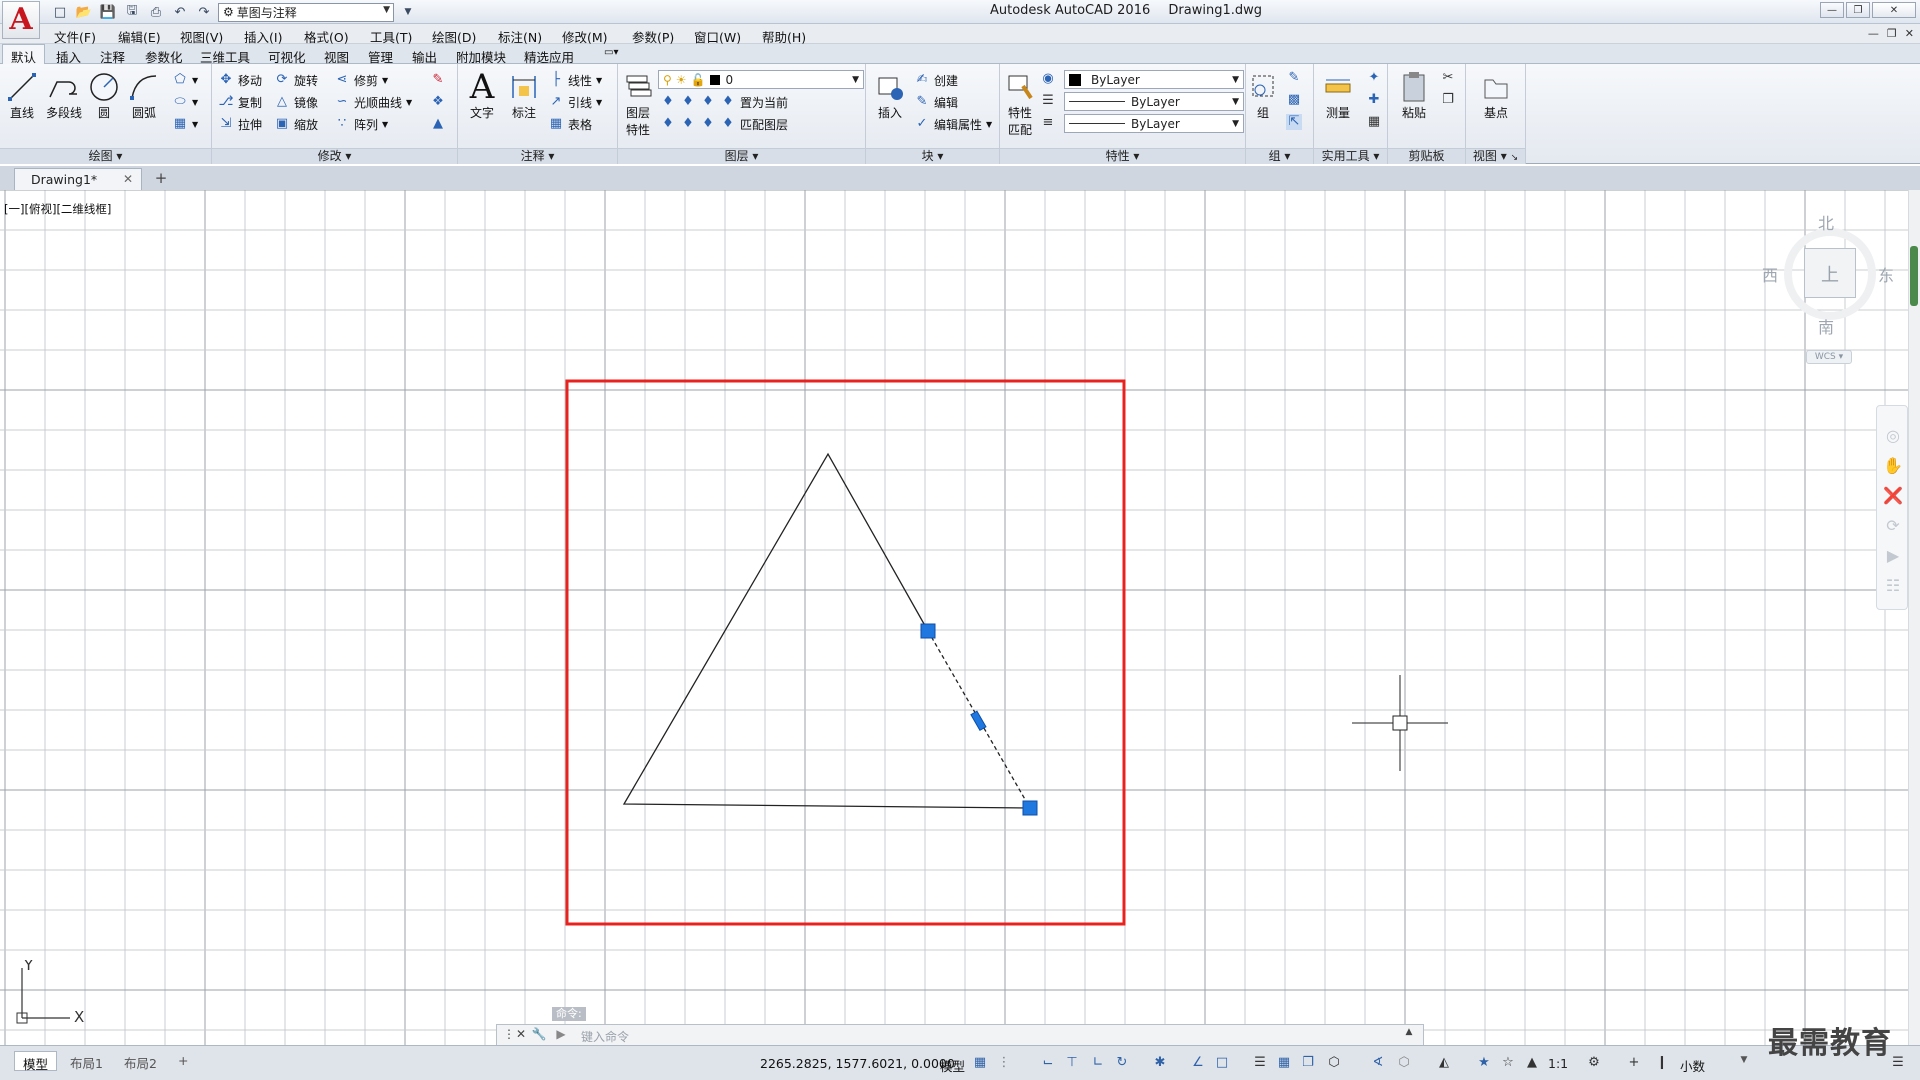  What do you see at coordinates (1830, 273) in the screenshot?
I see `viewcube-top-face: 上` at bounding box center [1830, 273].